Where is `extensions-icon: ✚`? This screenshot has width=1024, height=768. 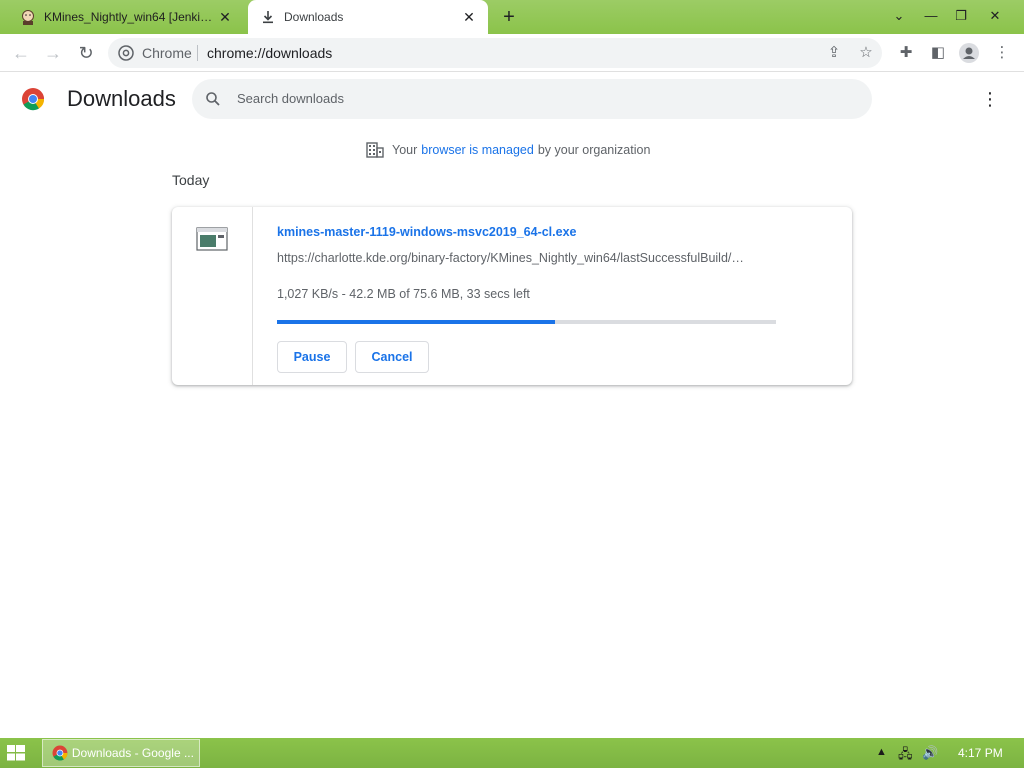
extensions-icon: ✚ is located at coordinates (906, 53).